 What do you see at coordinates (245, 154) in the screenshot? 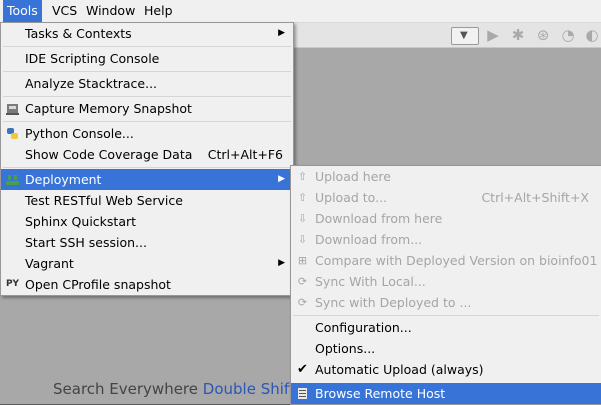
I see `menu-item-shortcut: Ctrl+Alt+F6` at bounding box center [245, 154].